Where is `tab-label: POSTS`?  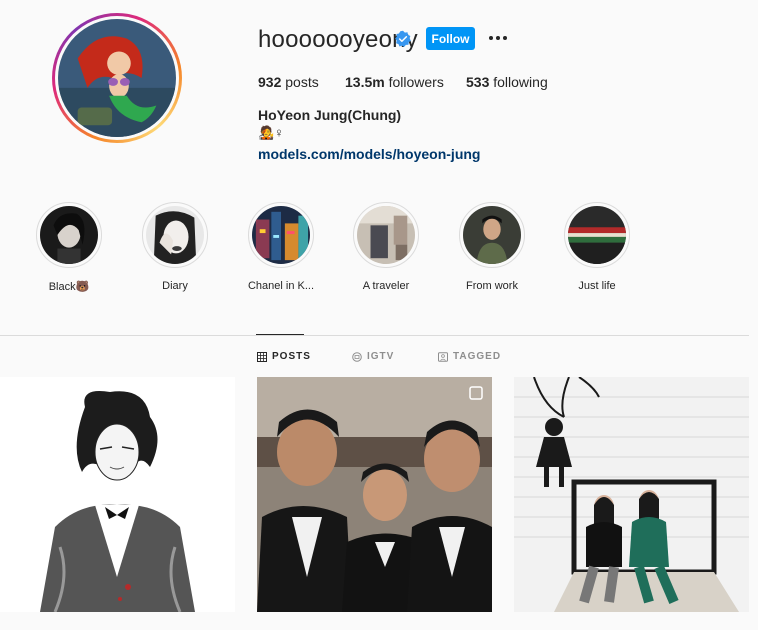
tab-label: POSTS is located at coordinates (291, 356).